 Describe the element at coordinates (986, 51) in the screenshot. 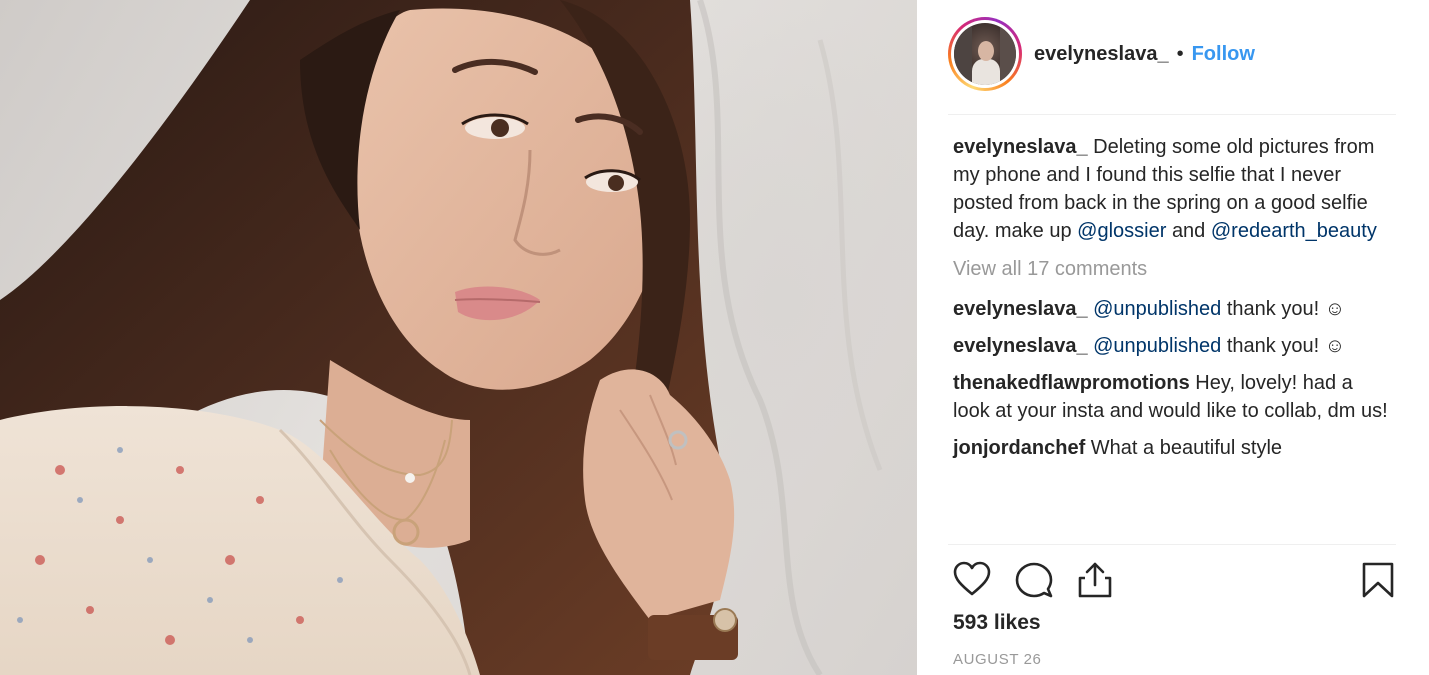

I see `avatar-face` at that location.